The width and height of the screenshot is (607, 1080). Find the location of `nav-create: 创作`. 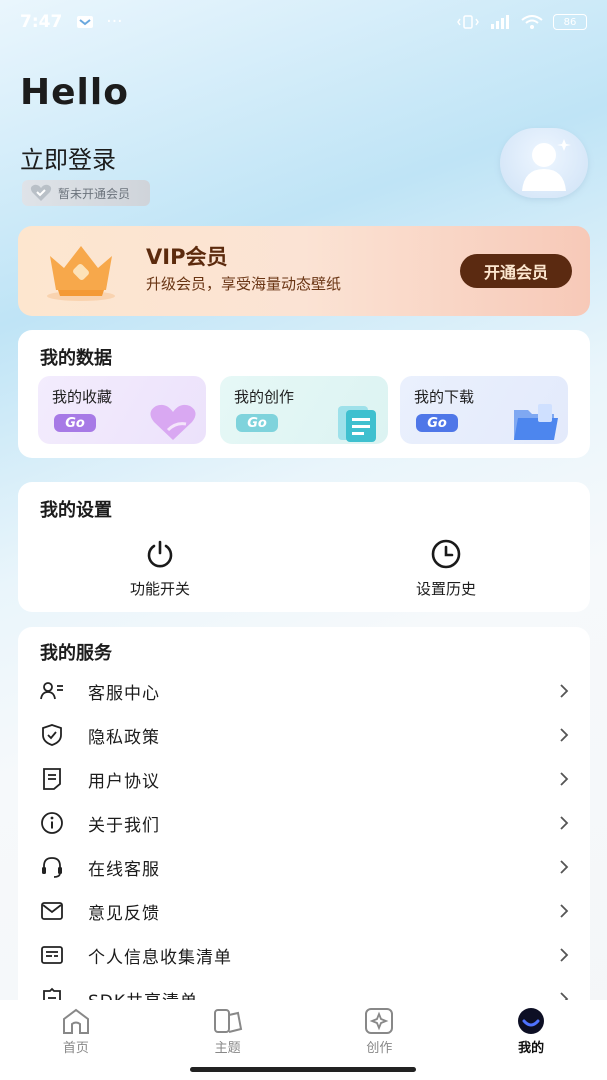

nav-create: 创作 is located at coordinates (379, 1031).